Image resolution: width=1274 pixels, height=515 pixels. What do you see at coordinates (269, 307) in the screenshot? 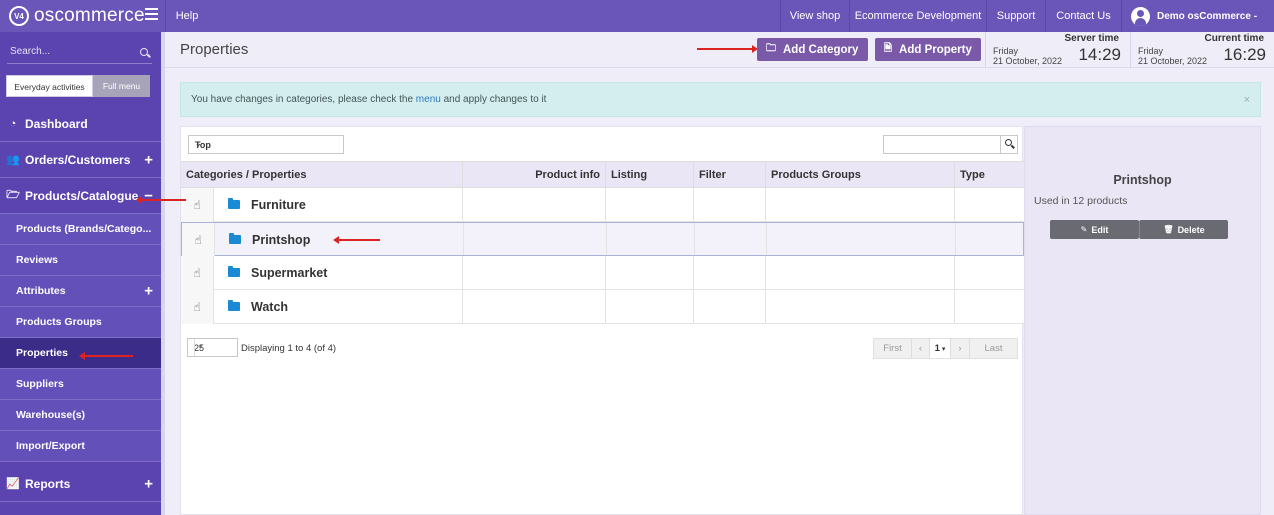
I see `row-name: Watch` at bounding box center [269, 307].